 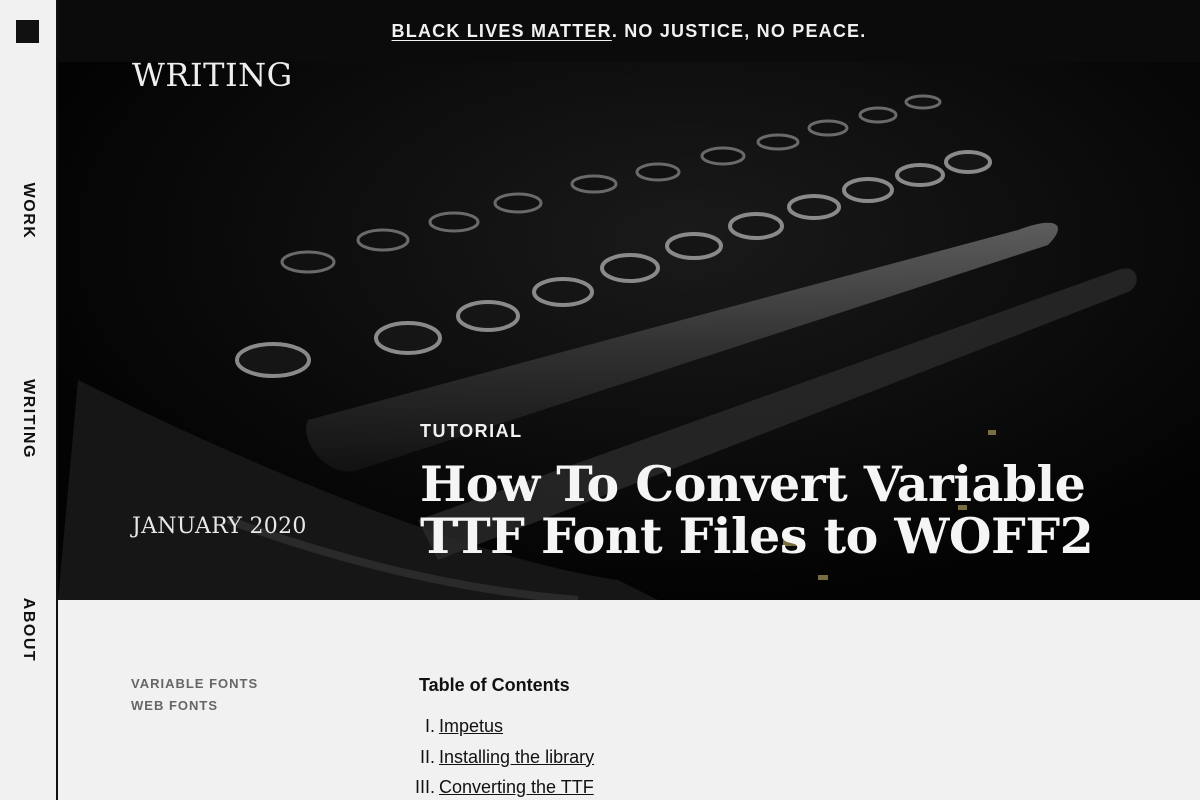 I want to click on tag-variable-fonts: VARIABLE FONTS, so click(x=194, y=684).